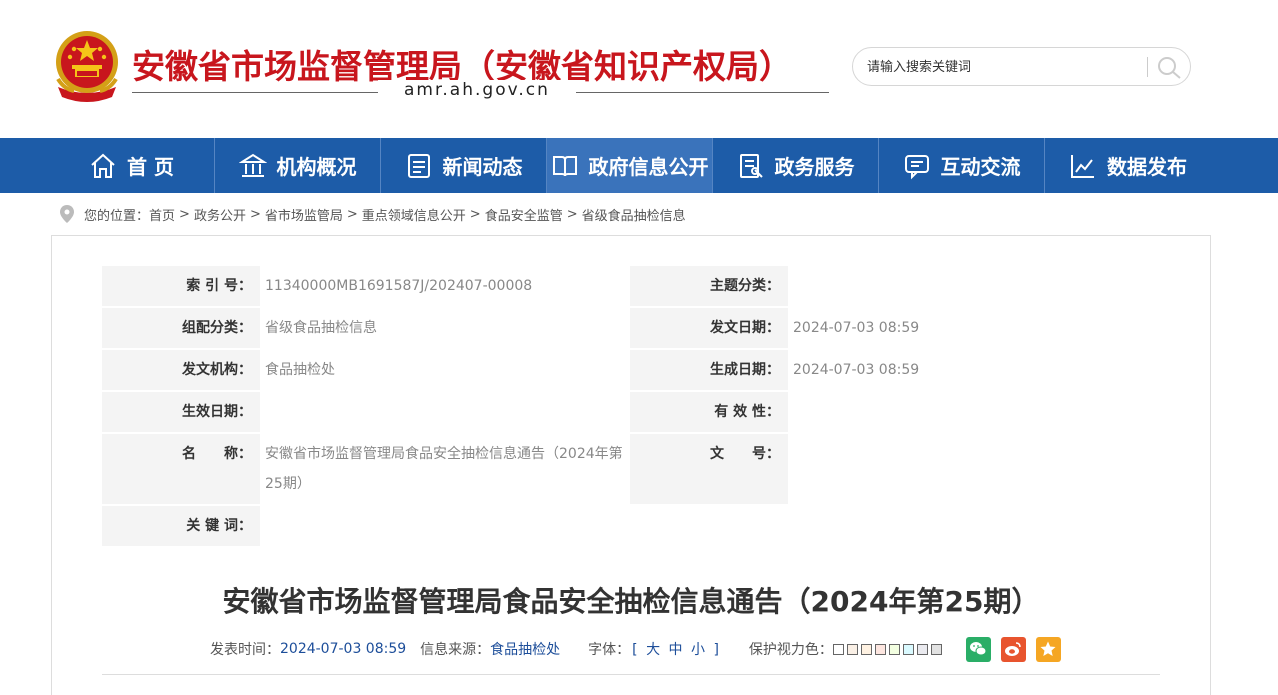 This screenshot has height=695, width=1278. What do you see at coordinates (482, 167) in the screenshot?
I see `nav-item-label: 新闻动态` at bounding box center [482, 167].